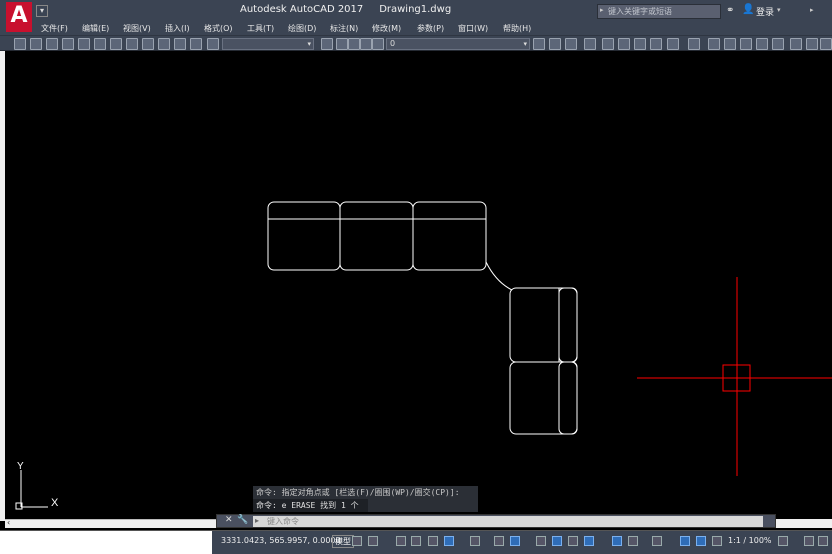  What do you see at coordinates (401, 541) in the screenshot?
I see `infer-constraints-icon` at bounding box center [401, 541].